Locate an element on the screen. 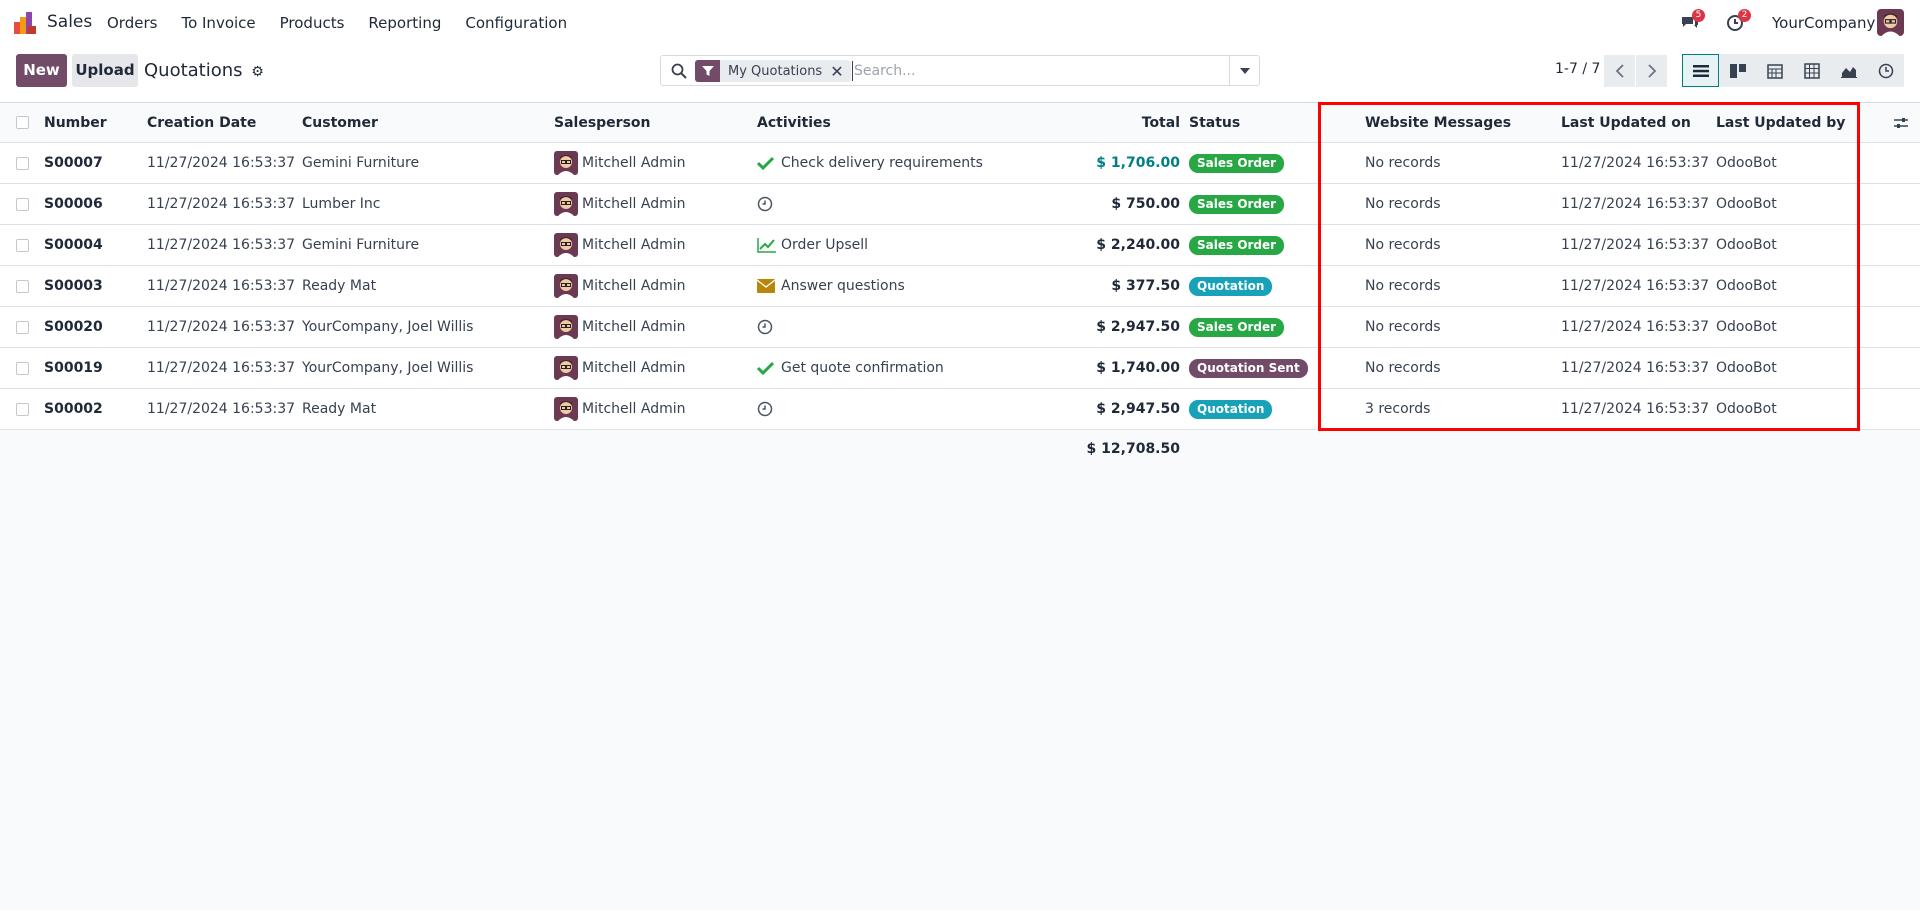 This screenshot has width=1920, height=910. pager-value: 1-7 / 7 is located at coordinates (1577, 69).